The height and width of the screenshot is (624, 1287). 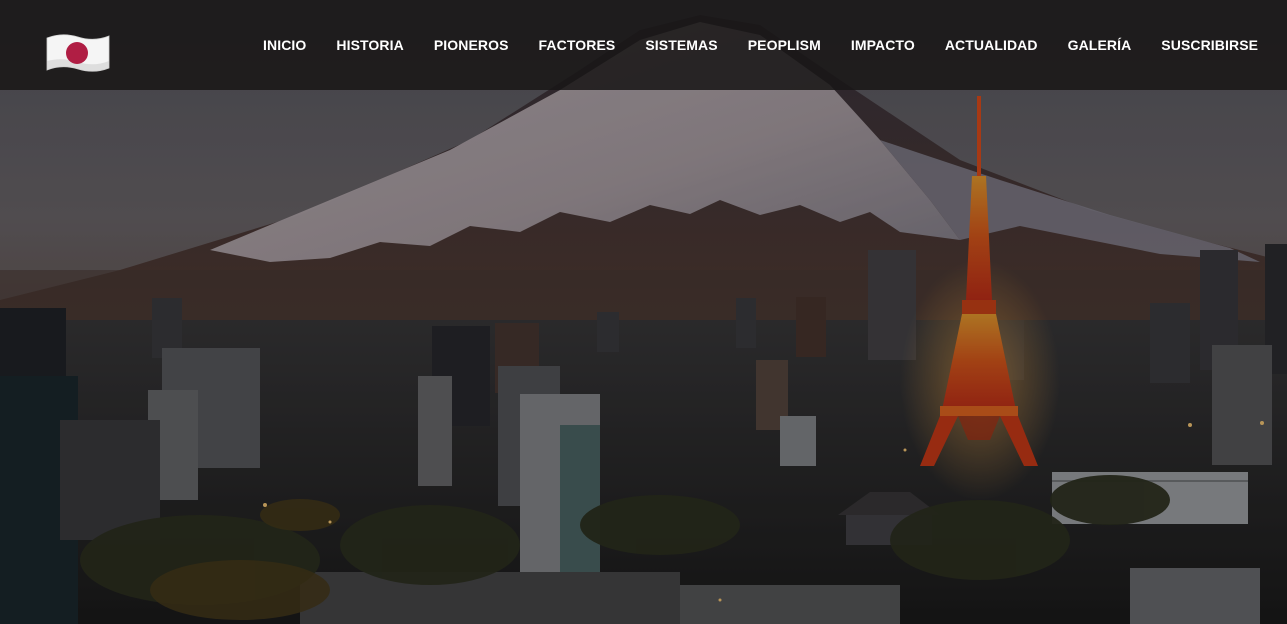 I want to click on nav-item-peoplism: PEOPLISM, so click(x=784, y=45).